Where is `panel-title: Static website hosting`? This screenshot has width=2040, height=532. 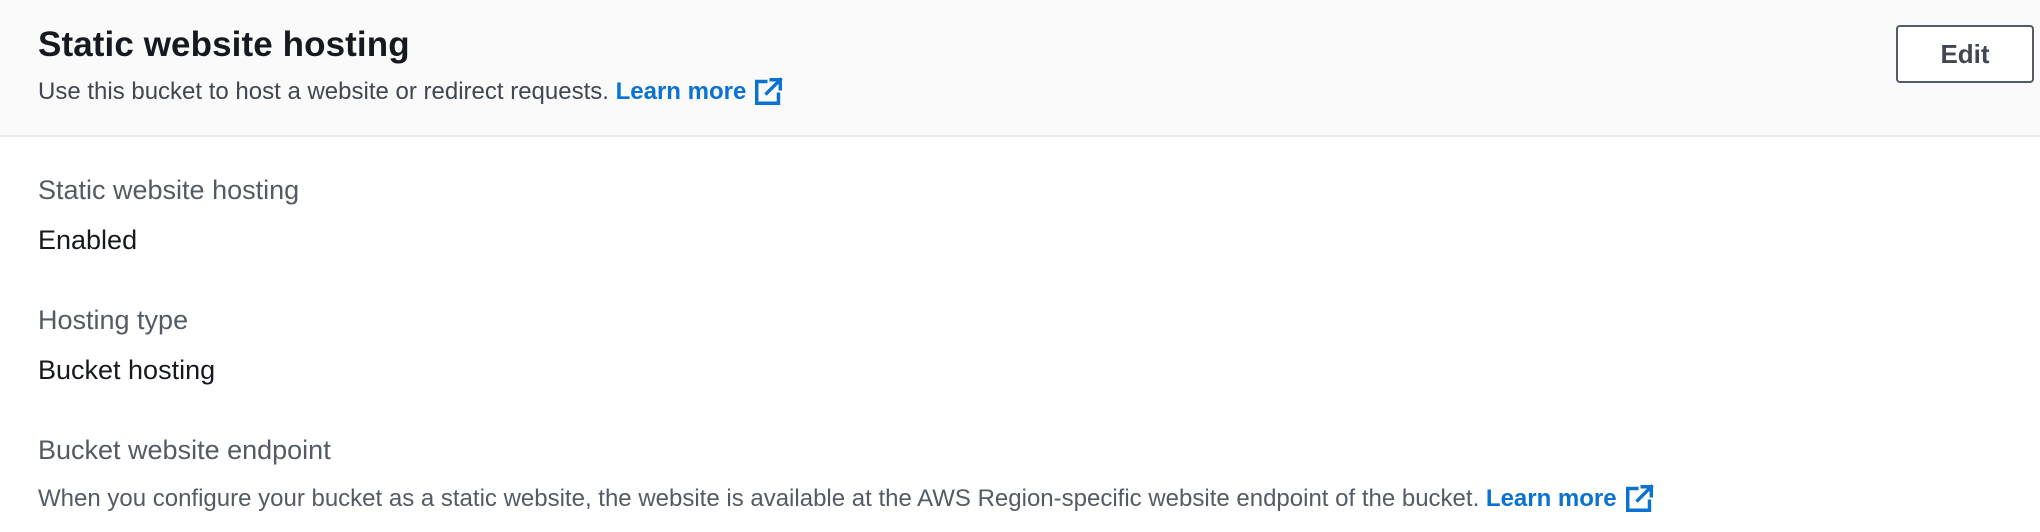
panel-title: Static website hosting is located at coordinates (224, 44).